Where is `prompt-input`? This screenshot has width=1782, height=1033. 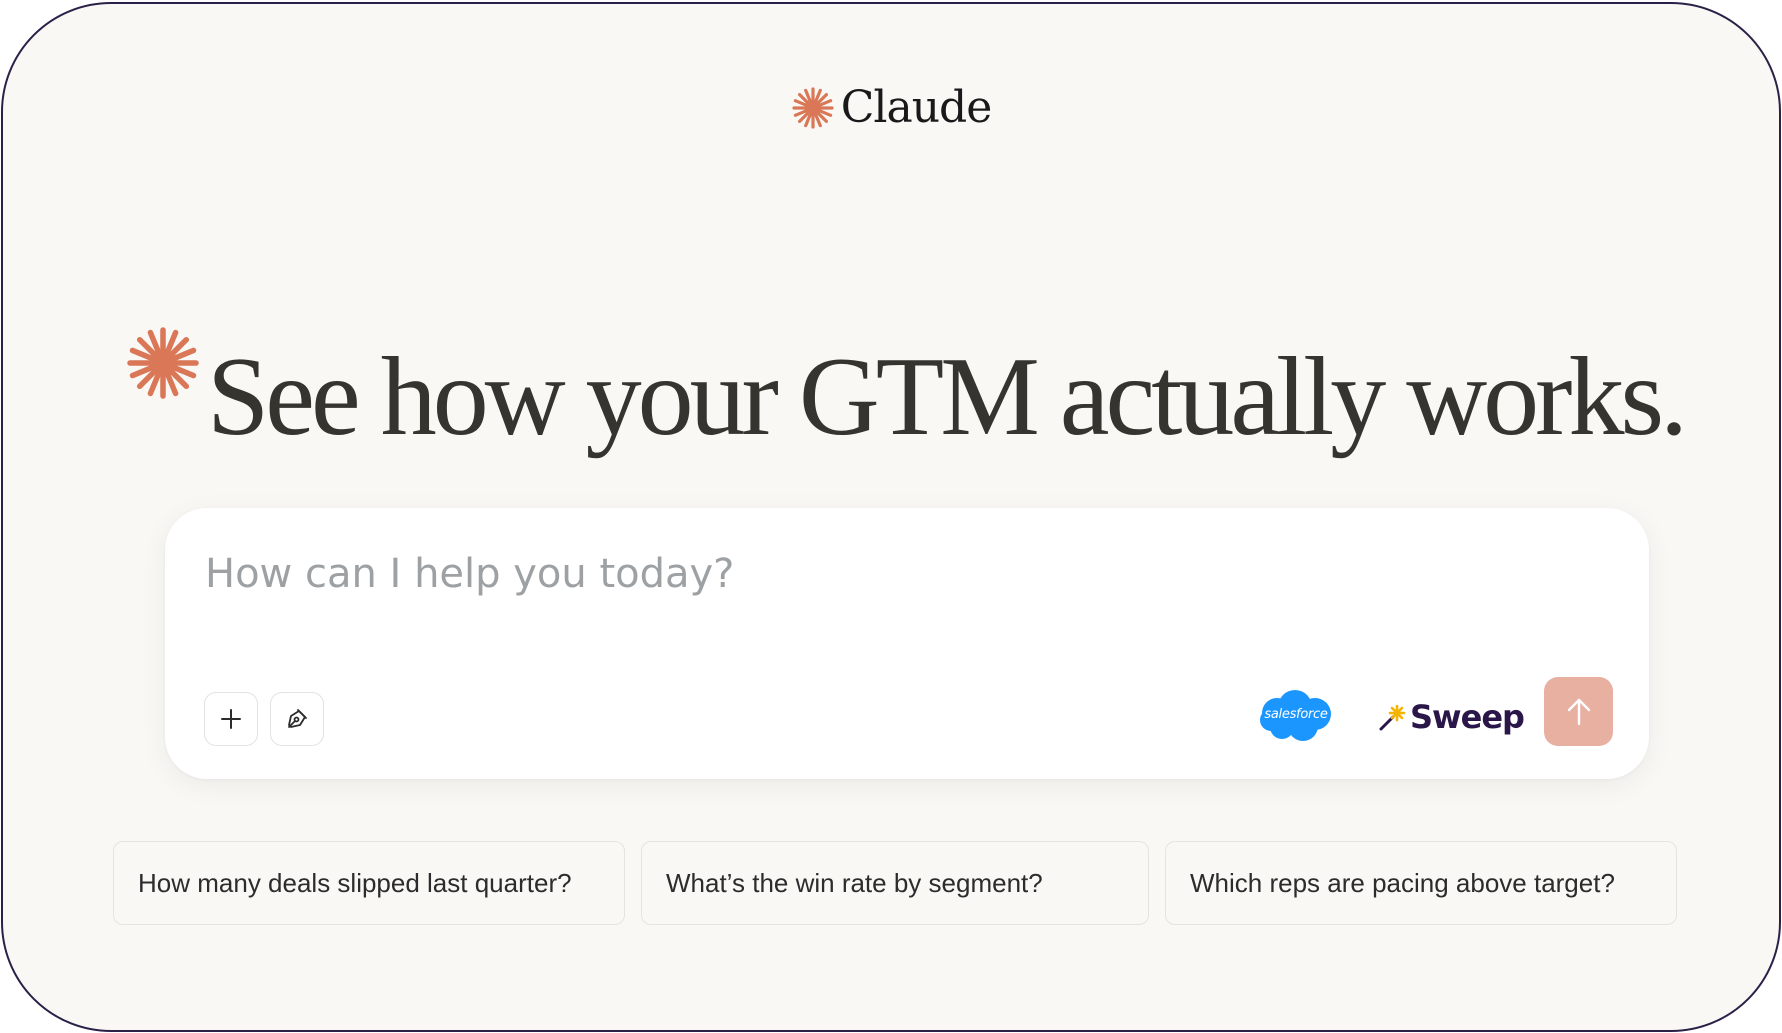 prompt-input is located at coordinates (755, 574).